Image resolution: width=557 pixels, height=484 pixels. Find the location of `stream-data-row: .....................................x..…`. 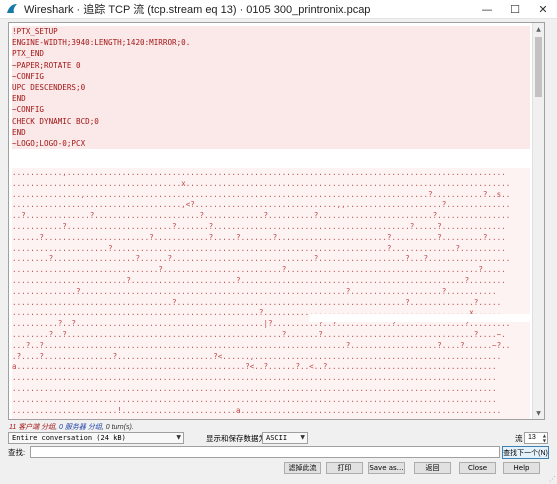

stream-data-row: .....................................x..… is located at coordinates (271, 184).